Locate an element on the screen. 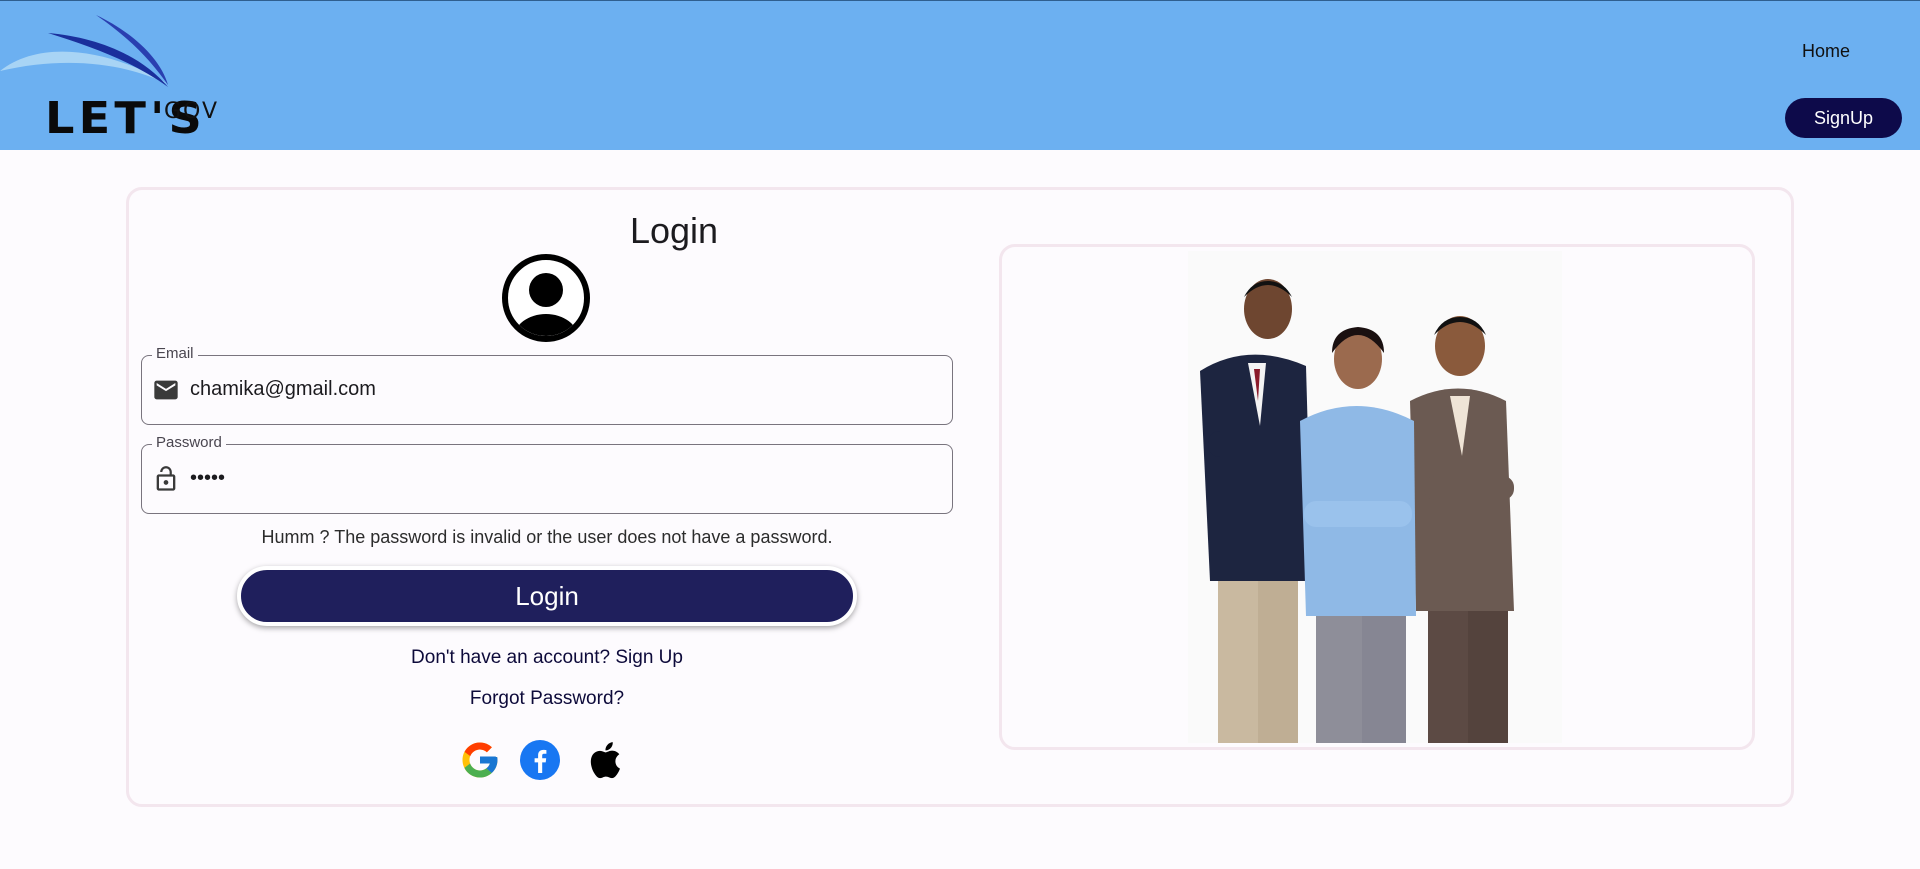 The width and height of the screenshot is (1920, 869). user-avatar-icon is located at coordinates (546, 298).